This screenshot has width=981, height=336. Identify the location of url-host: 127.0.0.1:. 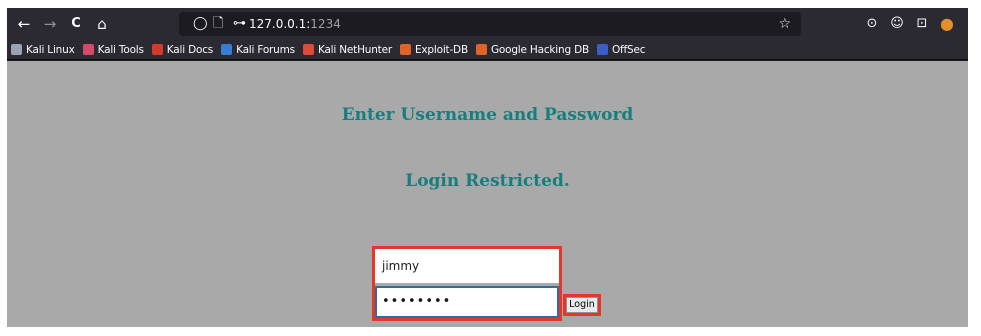
(280, 24).